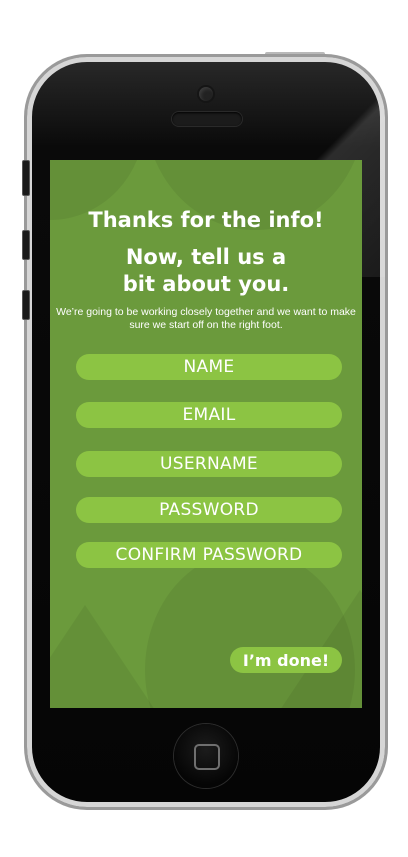  I want to click on name-field, so click(209, 367).